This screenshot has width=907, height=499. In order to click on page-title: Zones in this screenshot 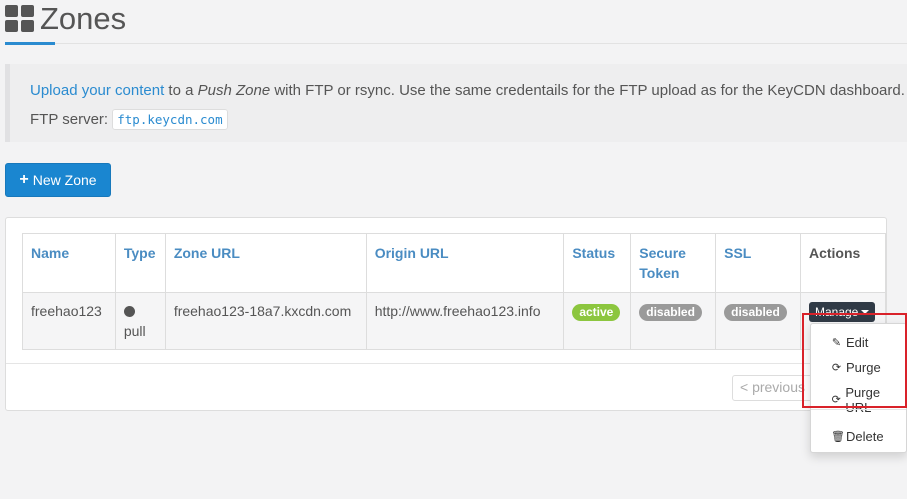, I will do `click(83, 18)`.